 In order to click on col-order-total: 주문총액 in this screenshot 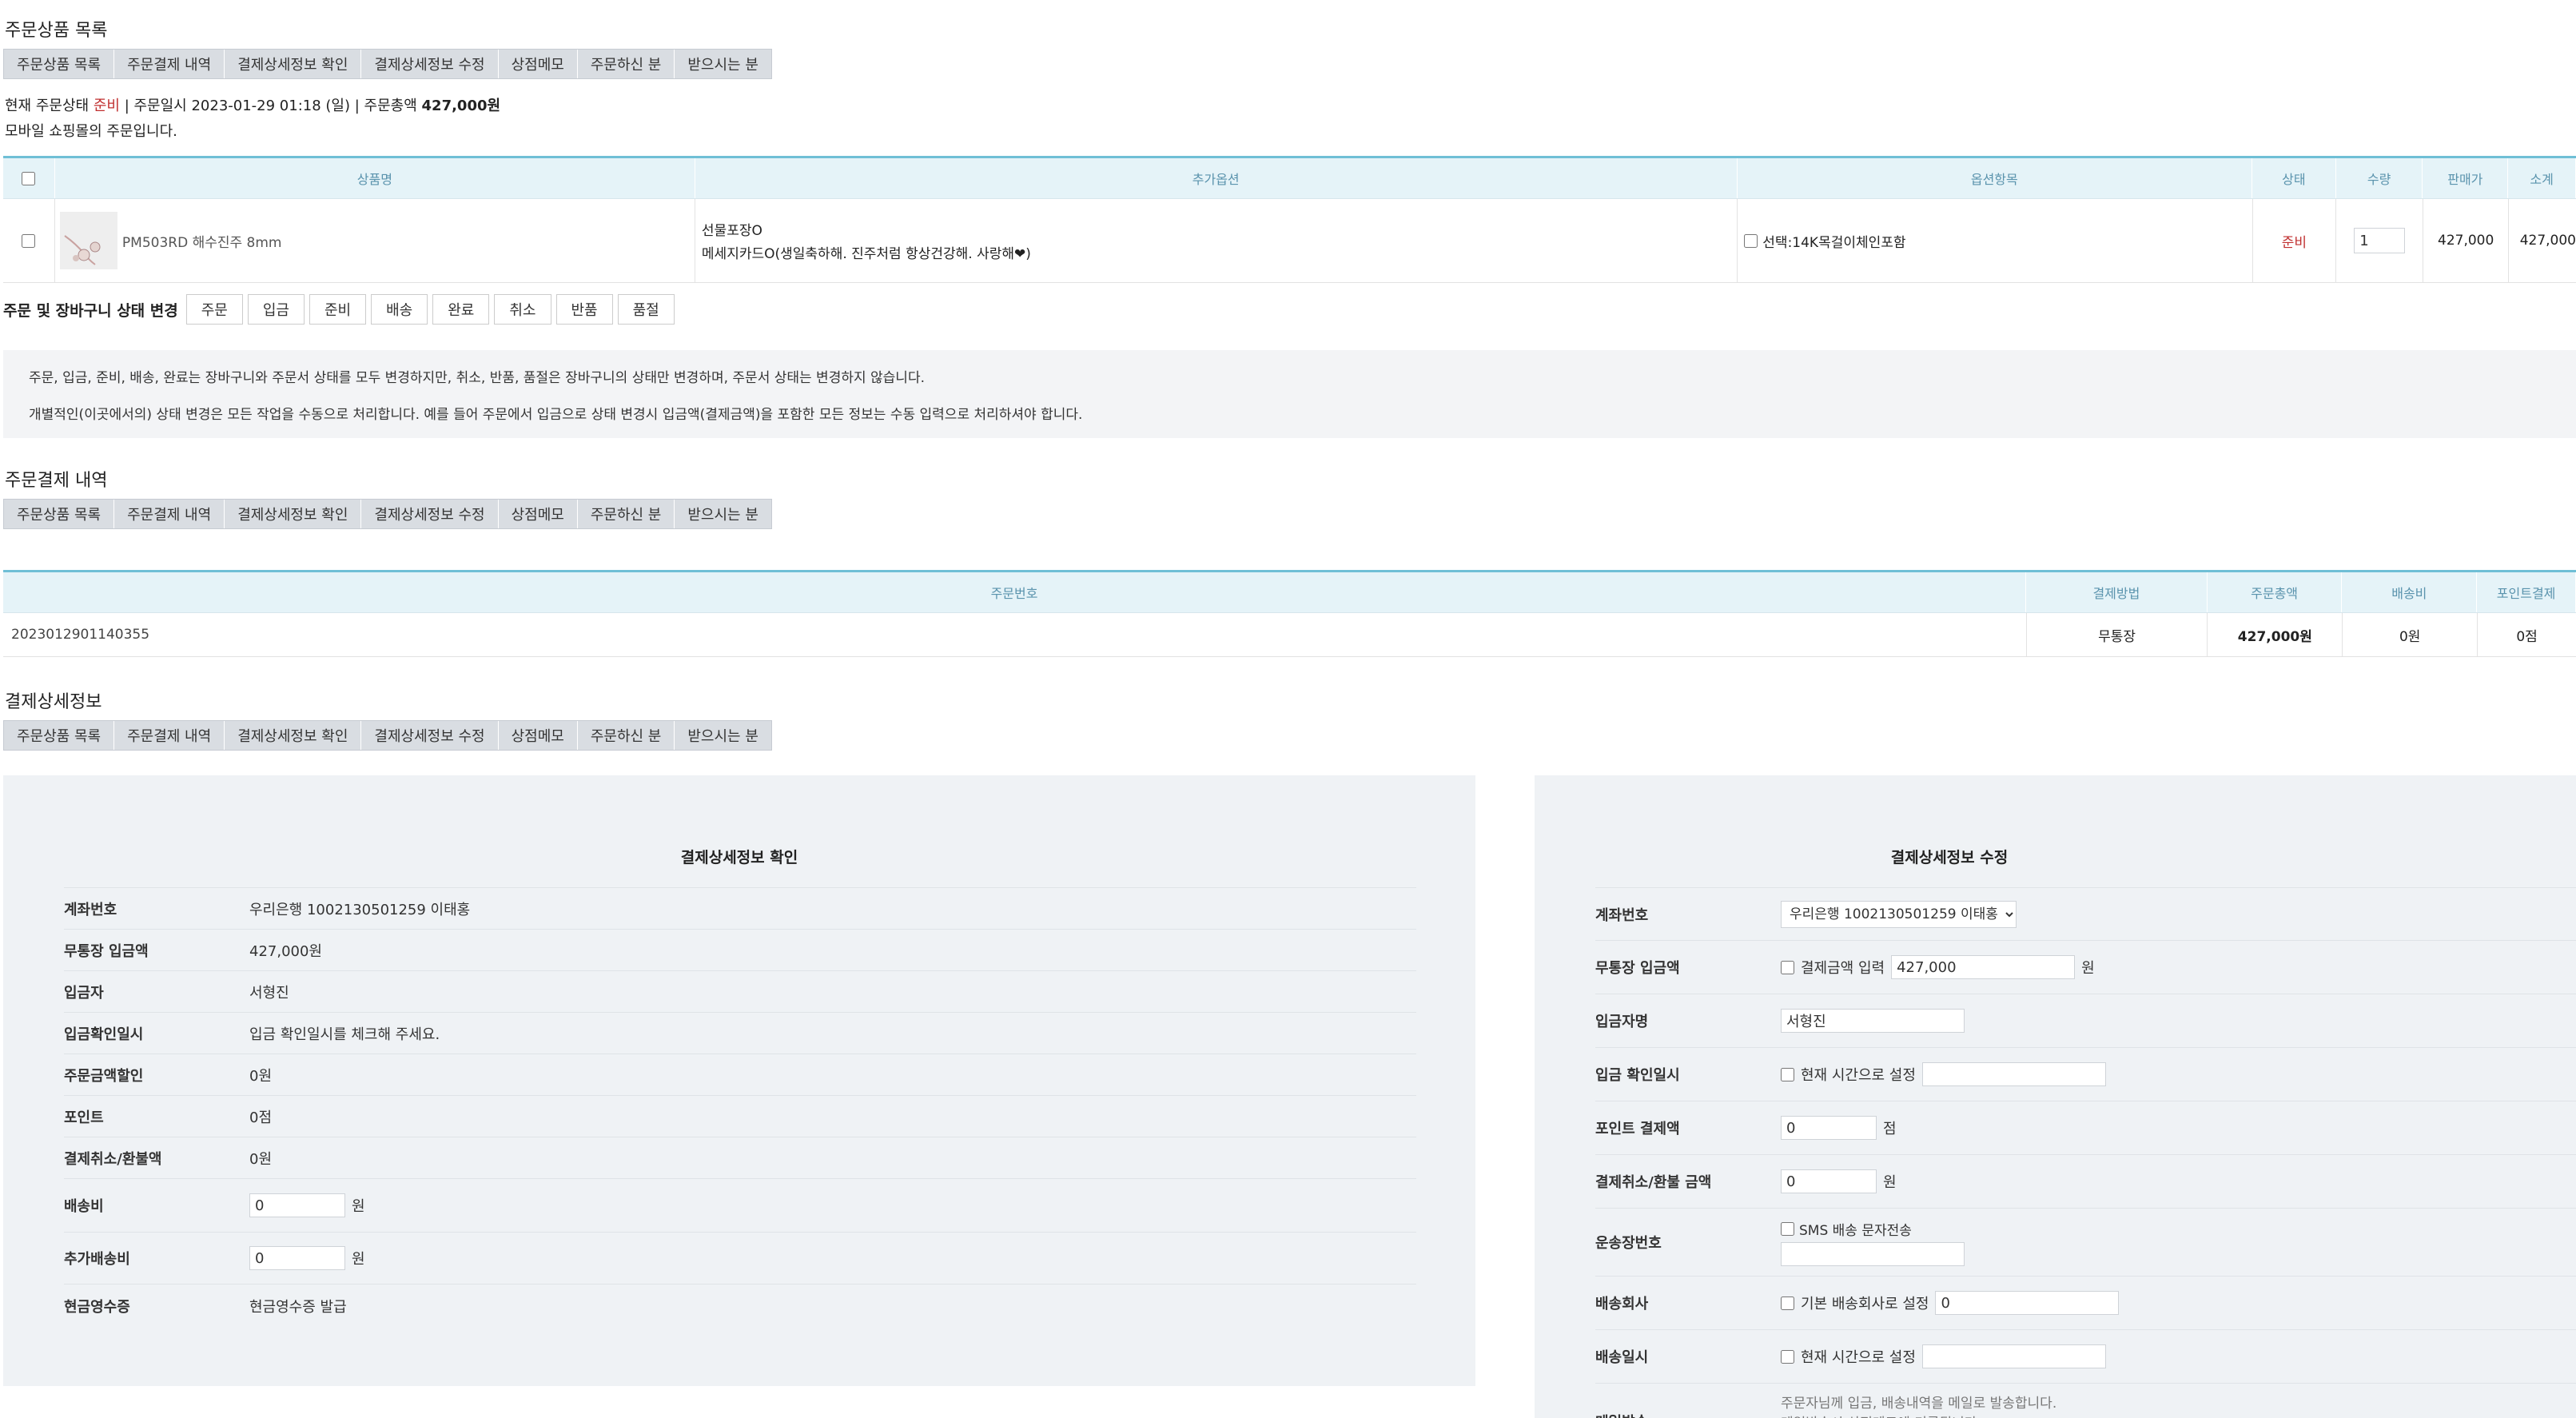, I will do `click(2275, 592)`.